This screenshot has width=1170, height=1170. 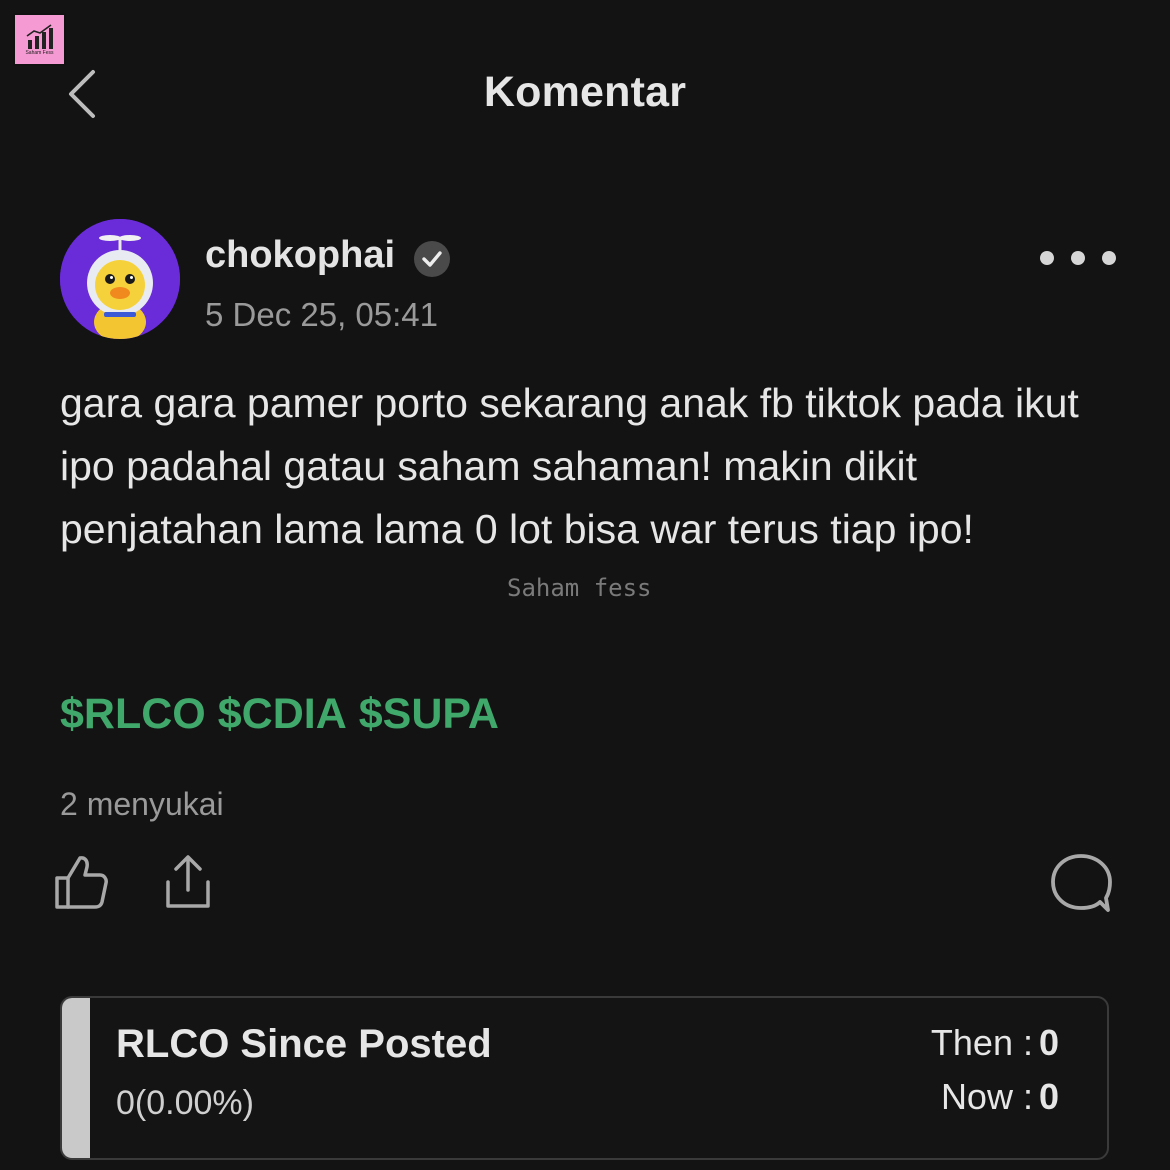 What do you see at coordinates (986, 1096) in the screenshot?
I see `now-label: Now :` at bounding box center [986, 1096].